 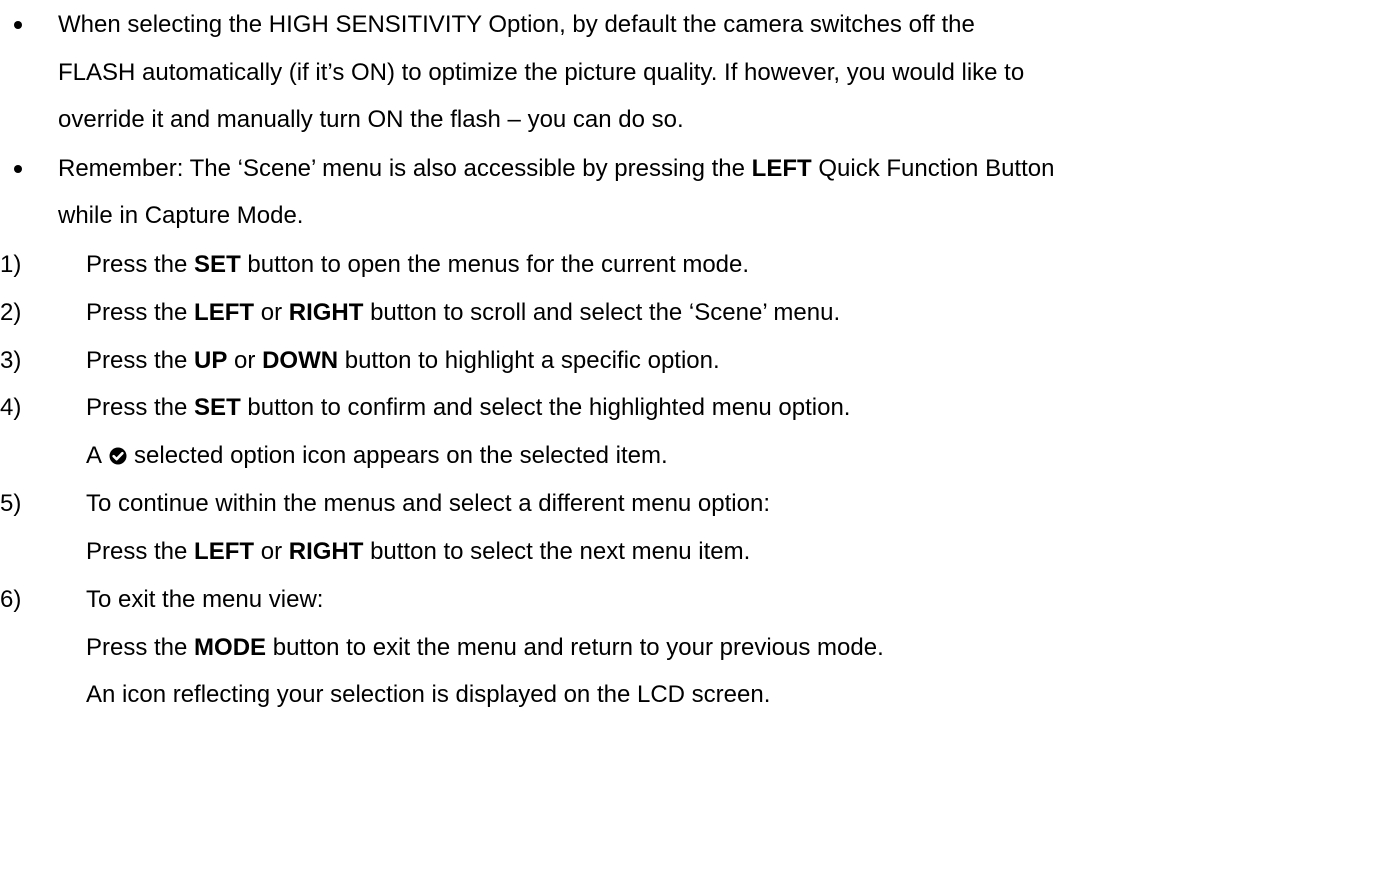 What do you see at coordinates (181, 215) in the screenshot?
I see `bullet-text-line: while in Capture Mode.` at bounding box center [181, 215].